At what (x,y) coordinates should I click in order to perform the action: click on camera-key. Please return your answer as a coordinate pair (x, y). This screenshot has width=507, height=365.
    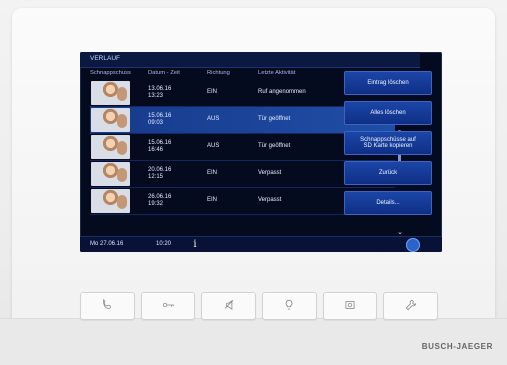
    Looking at the image, I should click on (350, 306).